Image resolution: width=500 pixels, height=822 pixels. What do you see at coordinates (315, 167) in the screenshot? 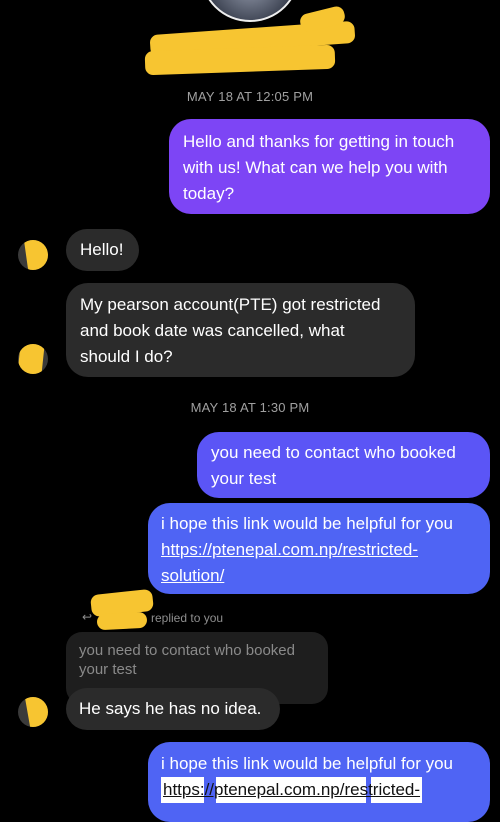
I see `message-line: with us! What can we help you with` at bounding box center [315, 167].